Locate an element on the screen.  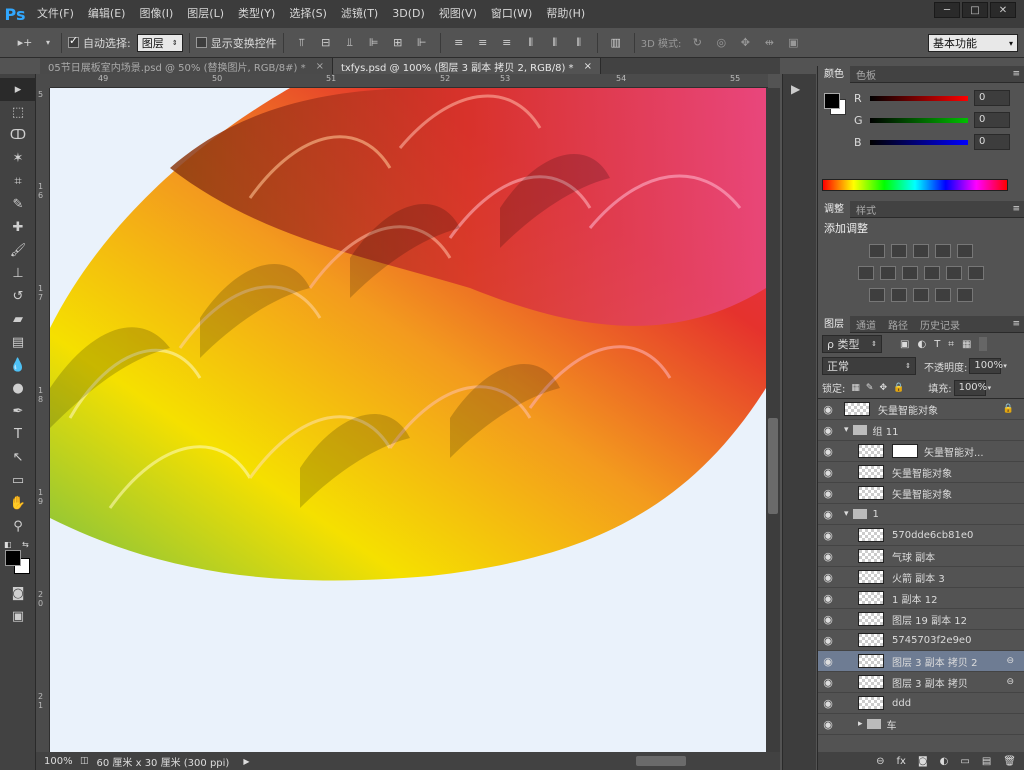
layer-name: 车 is located at coordinates (955, 724).